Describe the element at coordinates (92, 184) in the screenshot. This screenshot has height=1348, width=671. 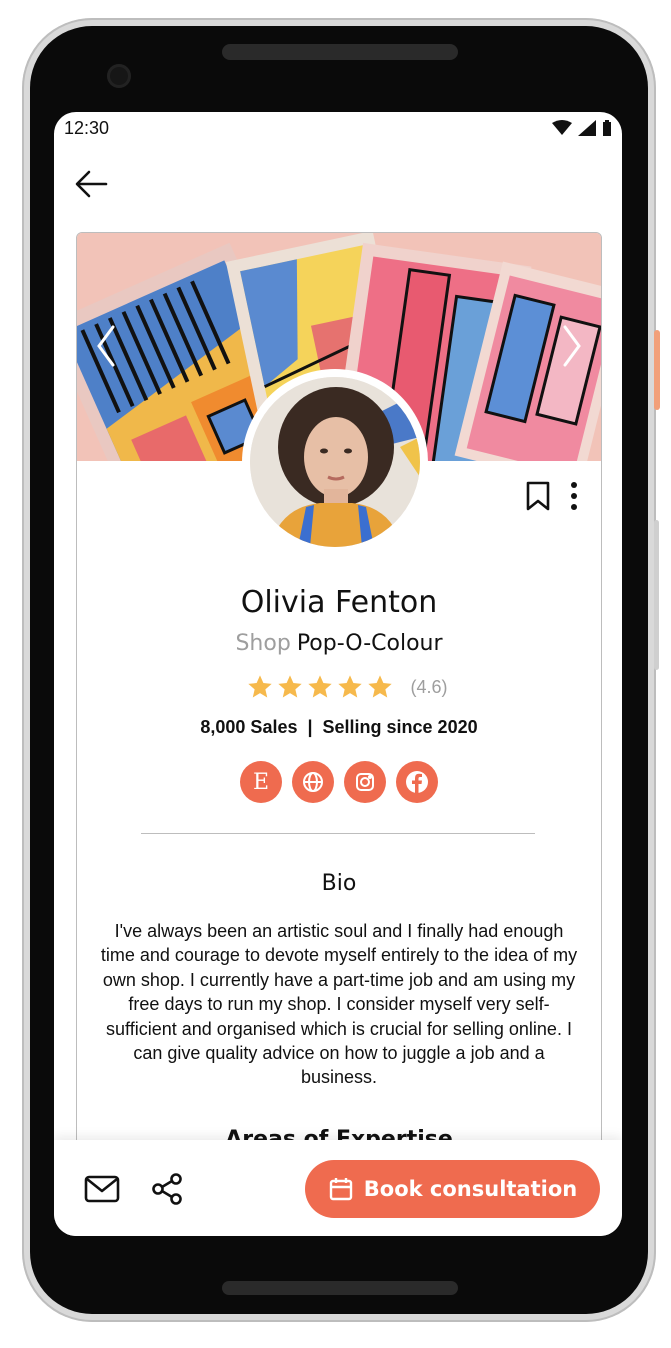
I see `back-arrow-icon` at that location.